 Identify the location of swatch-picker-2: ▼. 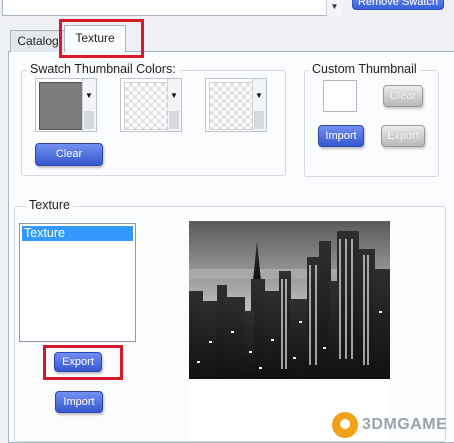
(151, 105).